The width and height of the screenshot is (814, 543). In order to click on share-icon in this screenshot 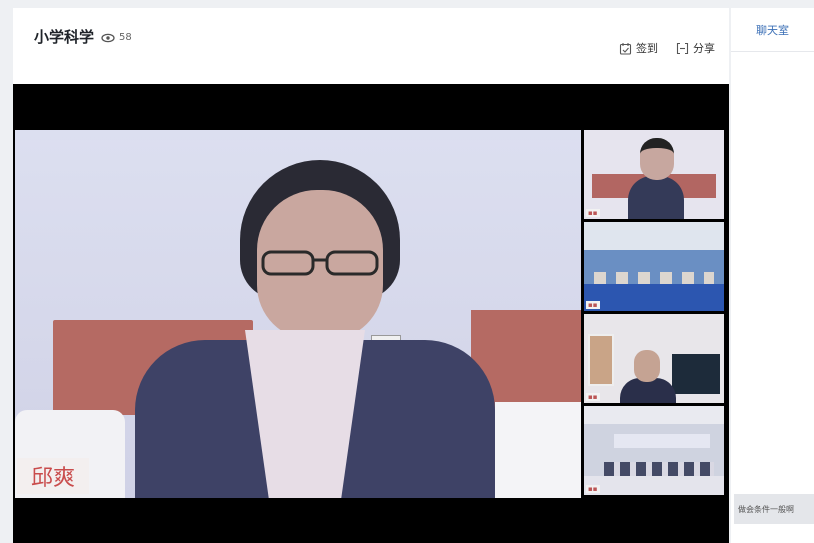, I will do `click(682, 48)`.